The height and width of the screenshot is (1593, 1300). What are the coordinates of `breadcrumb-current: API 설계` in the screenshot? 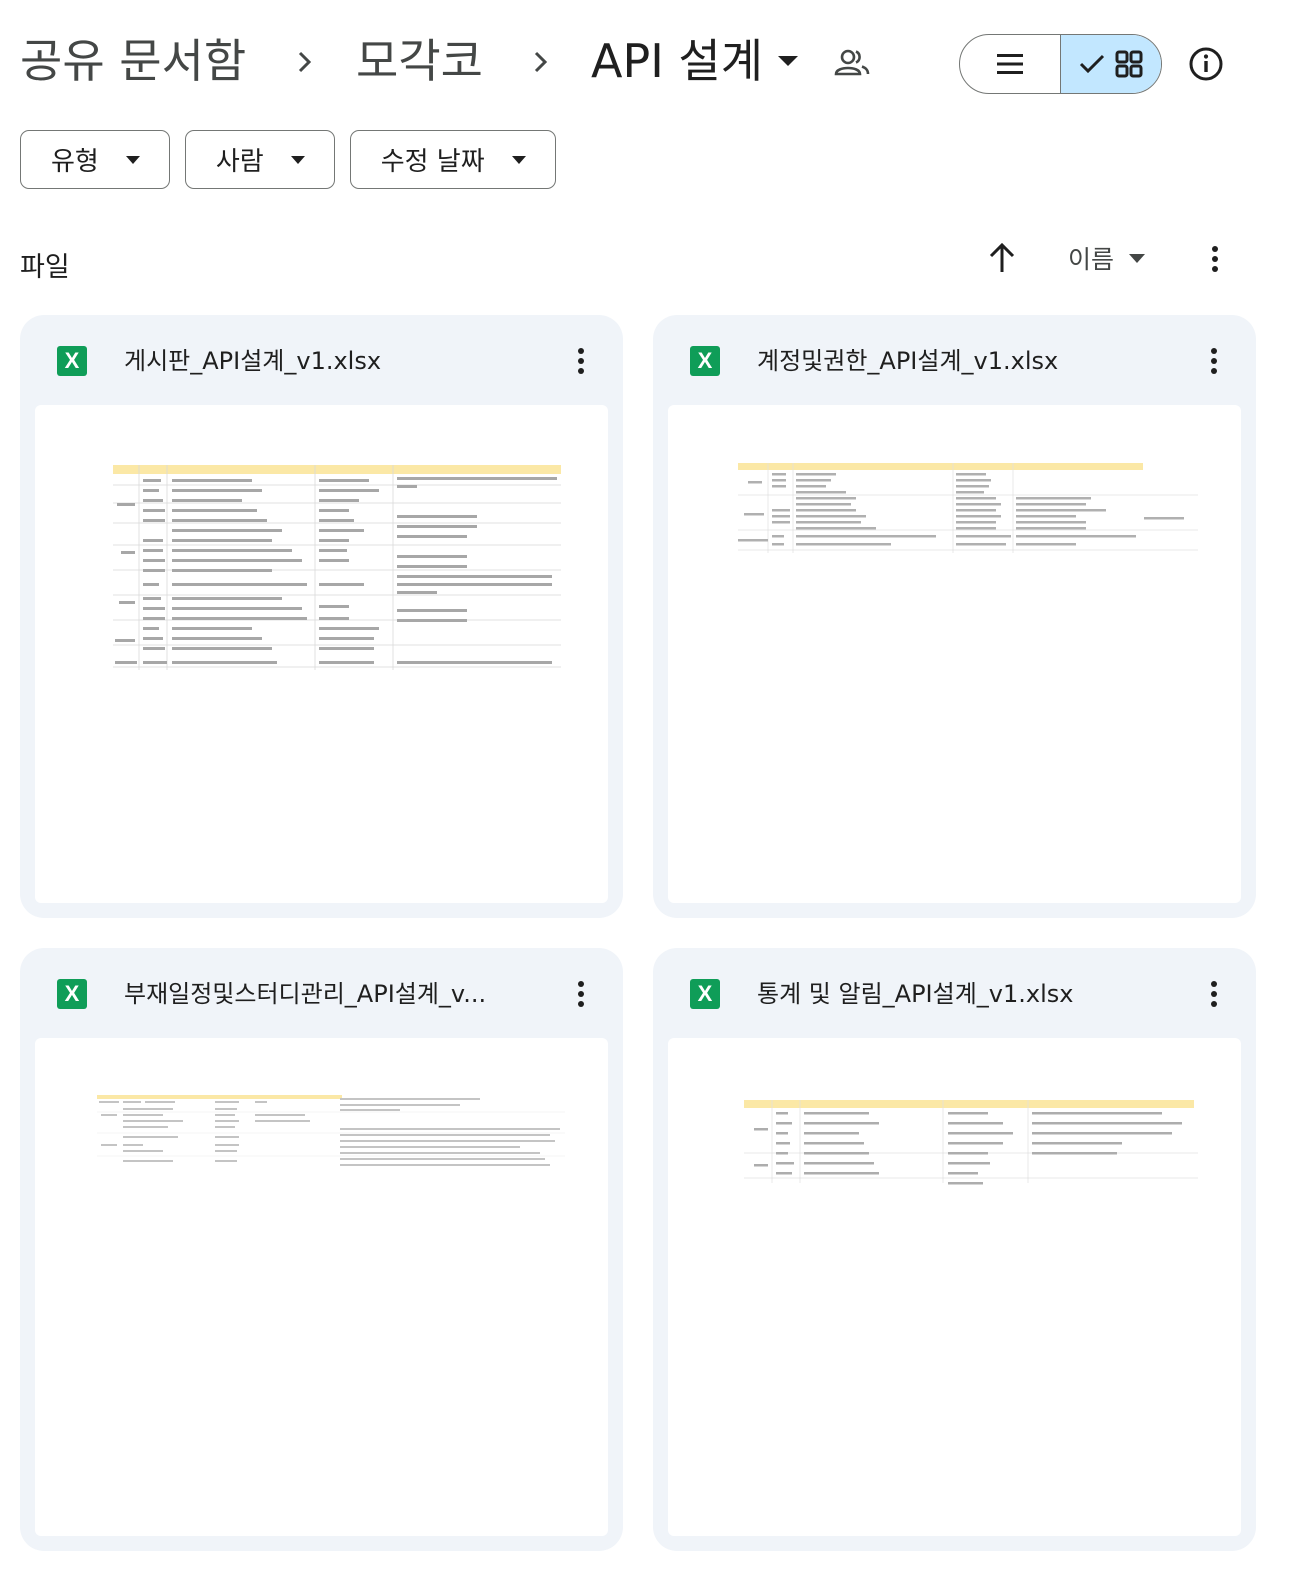 It's located at (695, 61).